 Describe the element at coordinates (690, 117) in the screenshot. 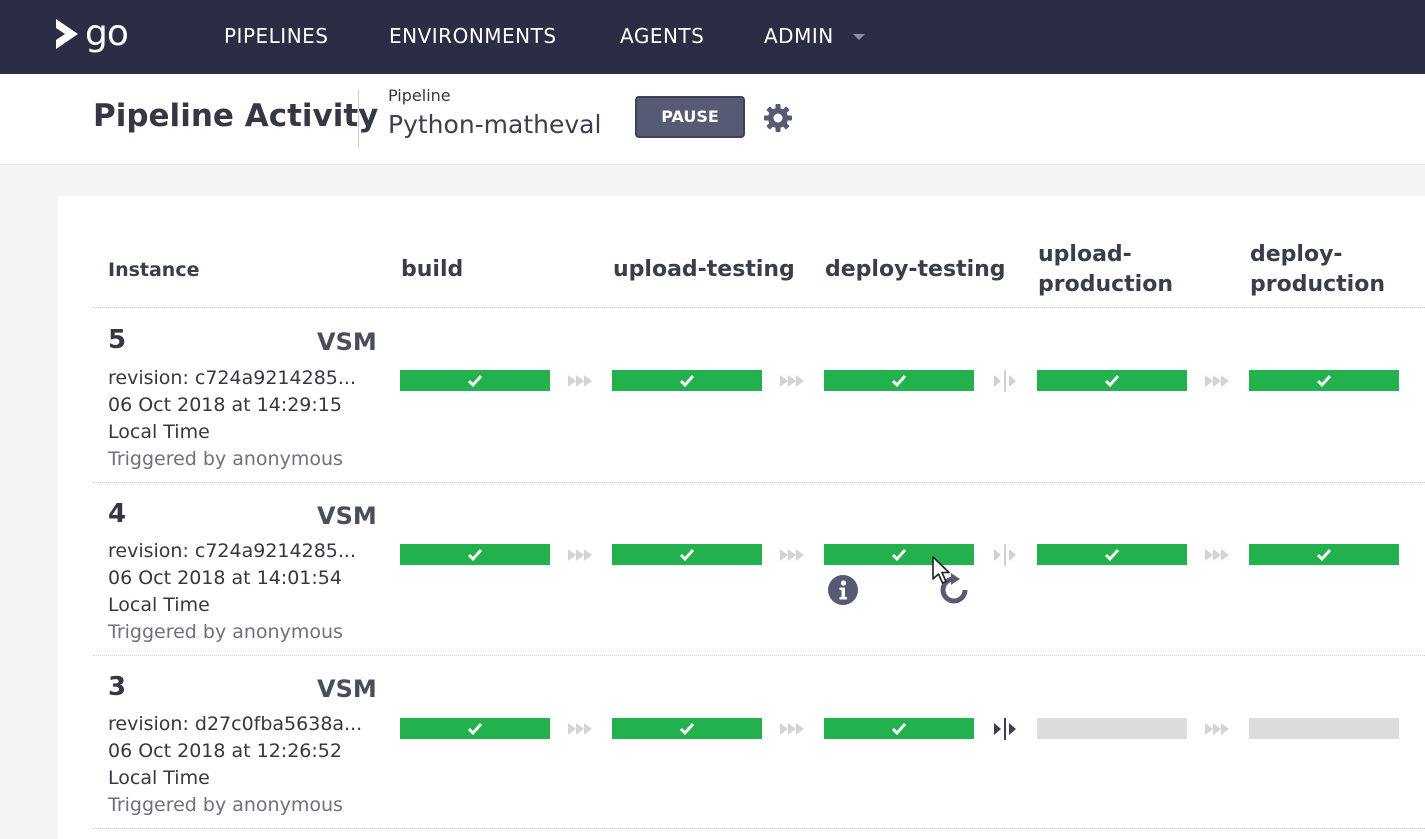

I see `pause-button: PAUSE` at that location.